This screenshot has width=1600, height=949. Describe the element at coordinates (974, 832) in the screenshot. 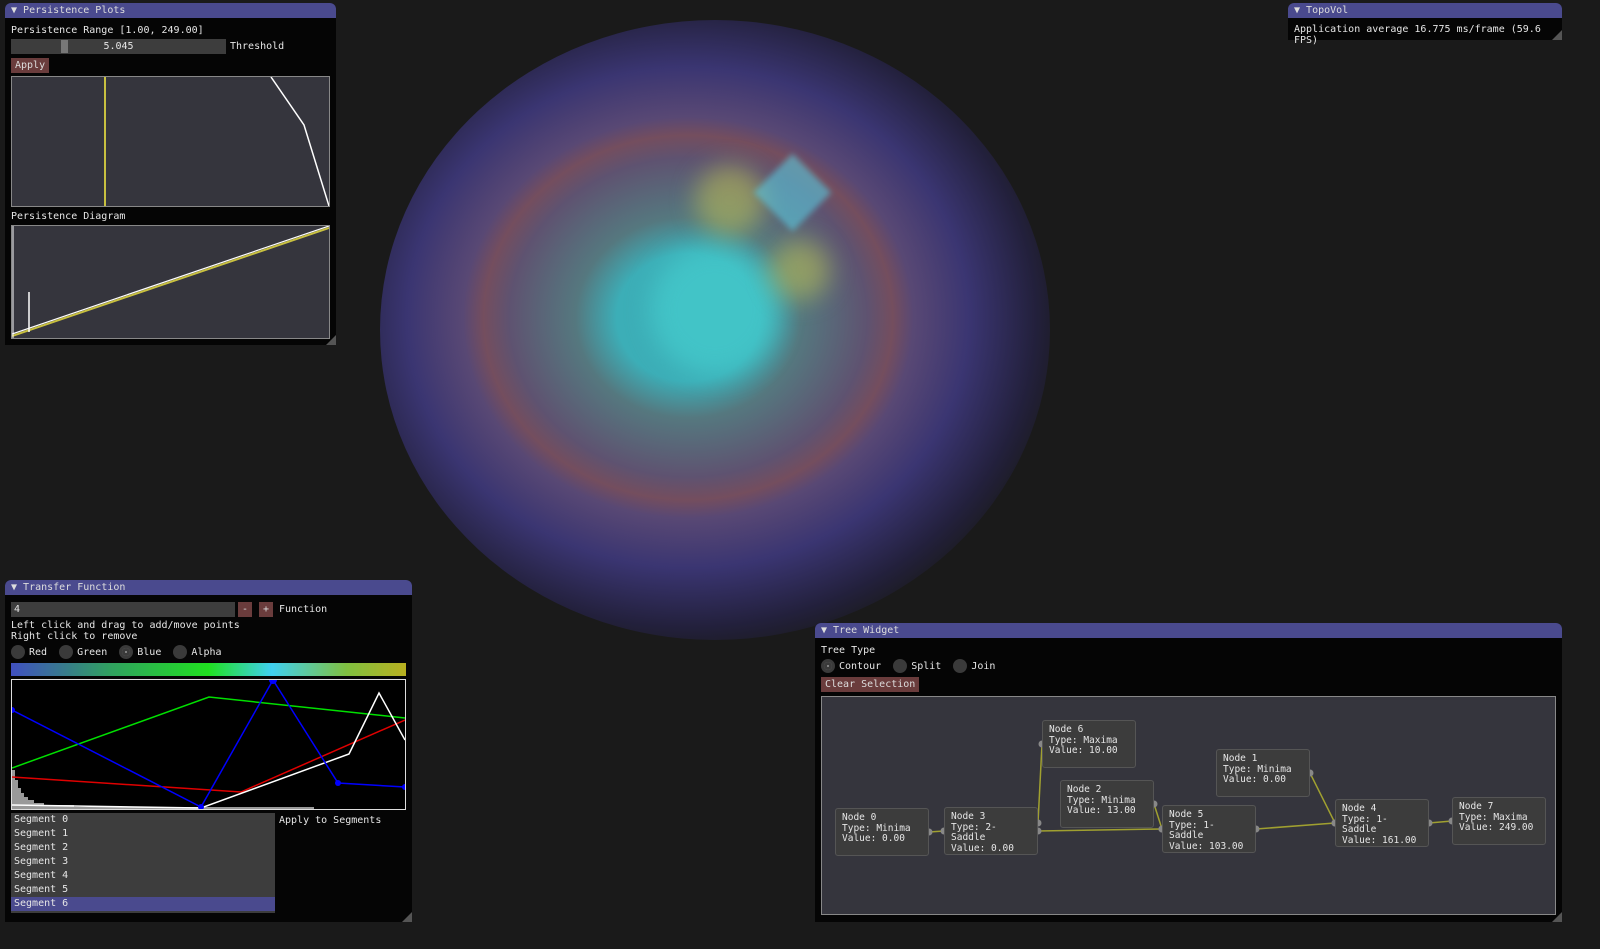

I see `node-type: Type: 2-Saddle` at that location.